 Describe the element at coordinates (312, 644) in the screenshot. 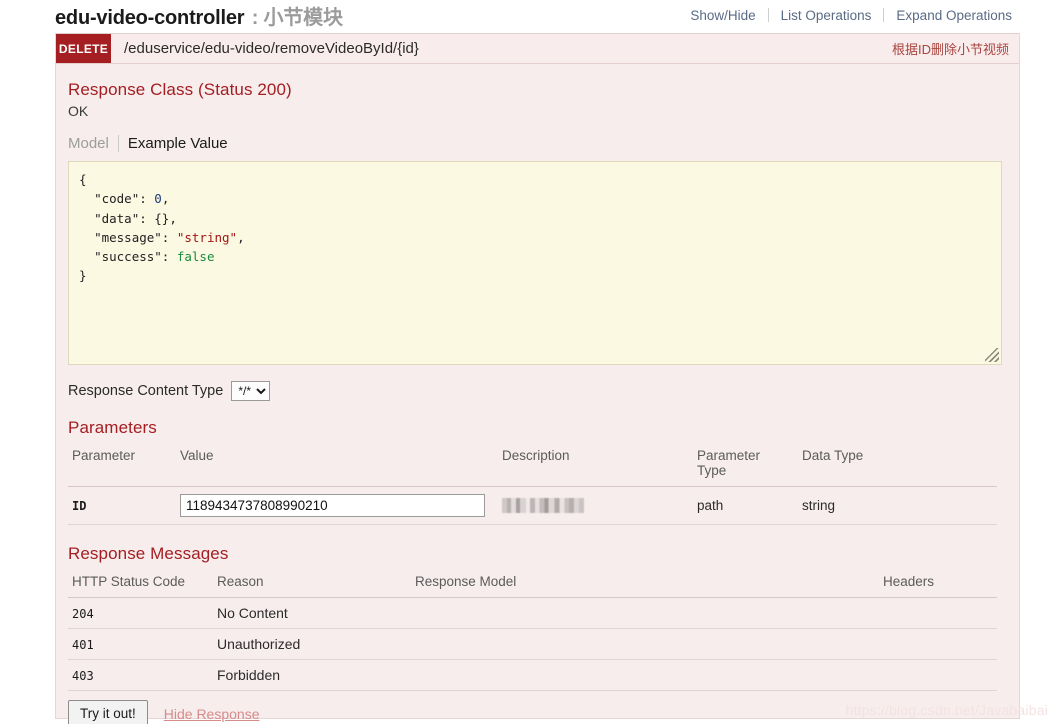

I see `reason-cell: Unauthorized` at that location.